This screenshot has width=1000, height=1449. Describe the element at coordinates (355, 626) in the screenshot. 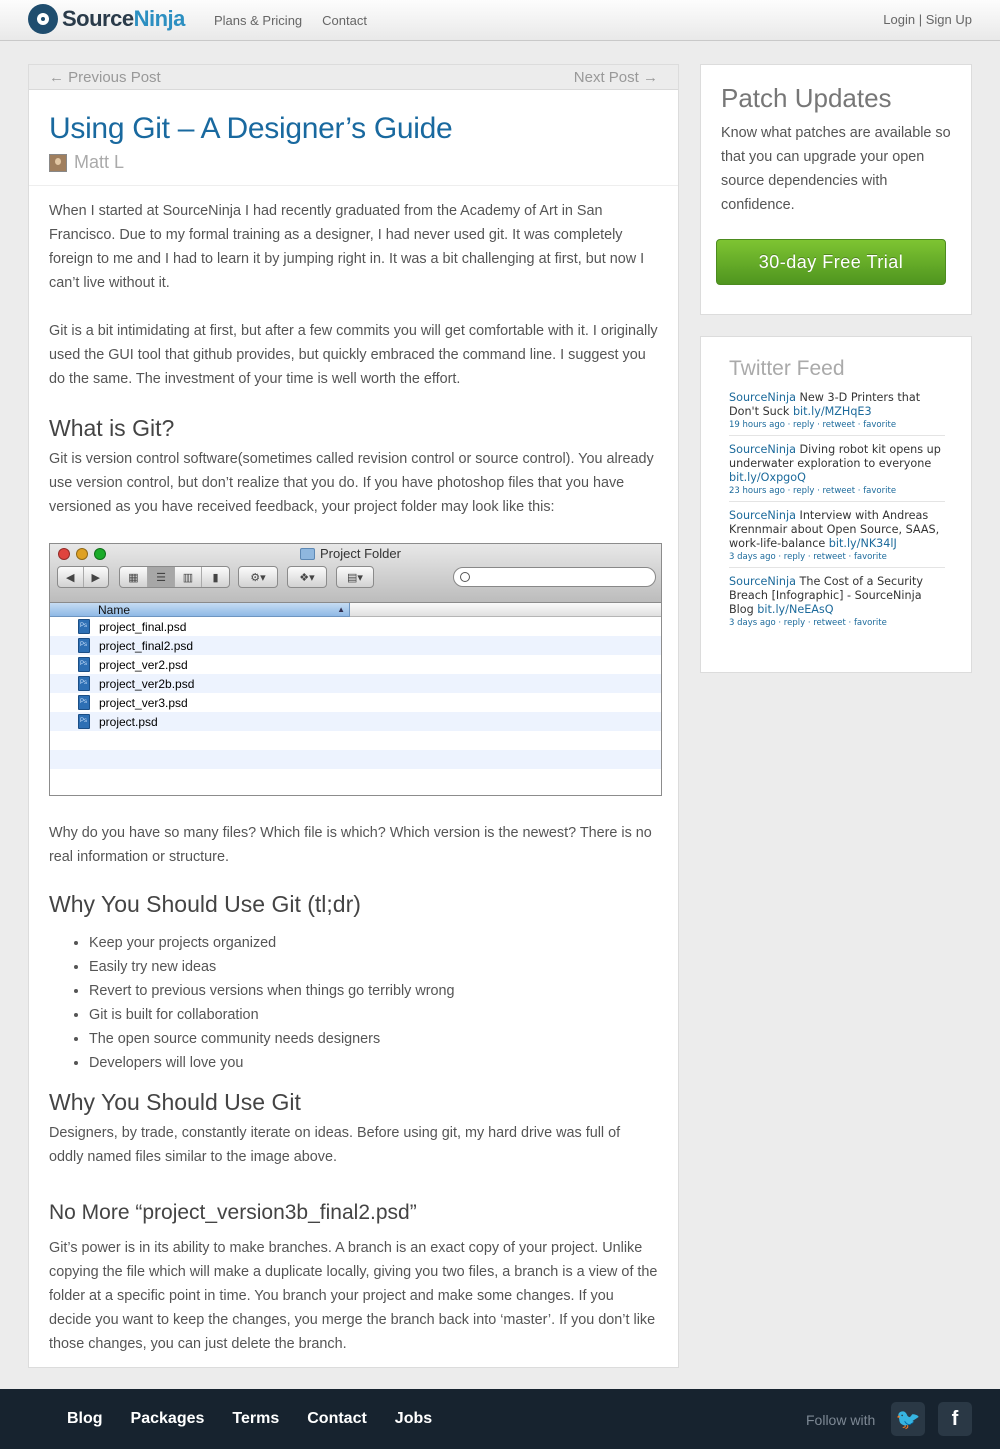

I see `file-row: project_final.psd` at that location.